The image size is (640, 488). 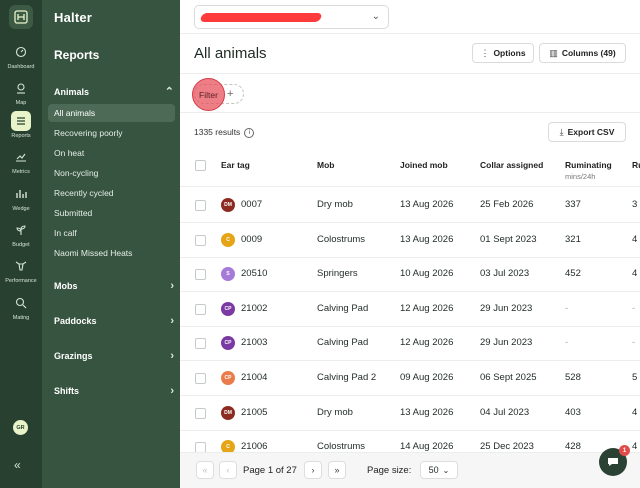 I want to click on menu-item-on-heat: On heat, so click(x=111, y=153).